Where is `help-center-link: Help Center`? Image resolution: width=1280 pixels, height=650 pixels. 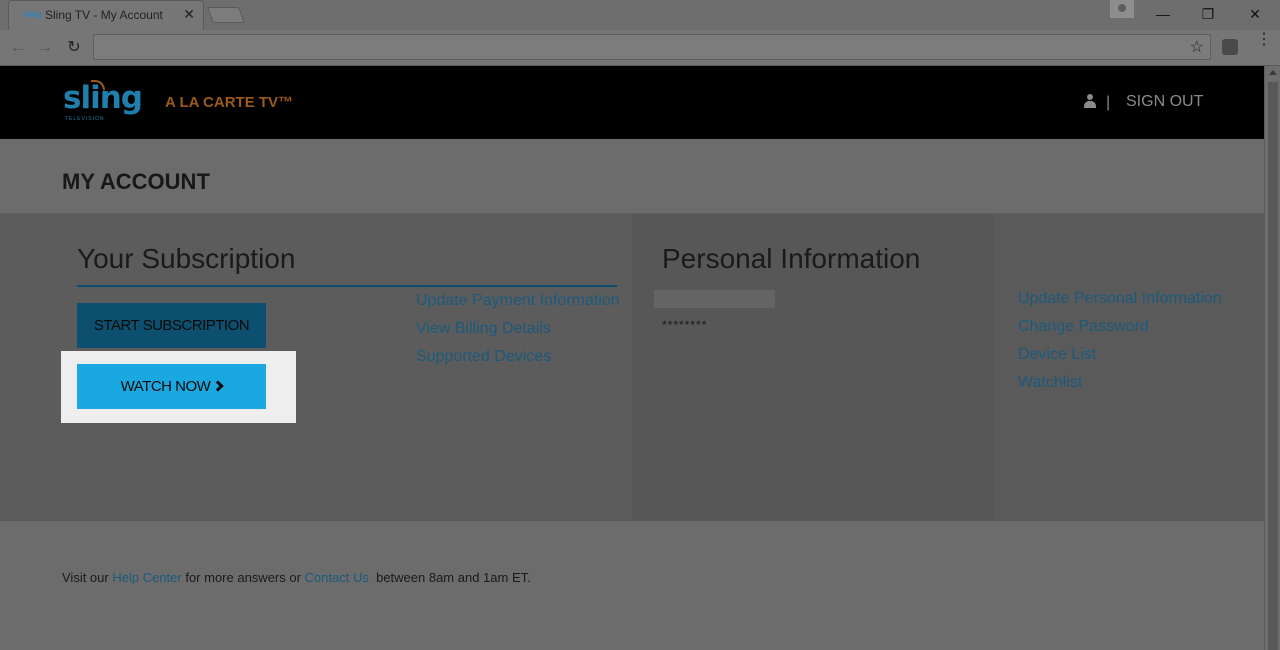 help-center-link: Help Center is located at coordinates (146, 577).